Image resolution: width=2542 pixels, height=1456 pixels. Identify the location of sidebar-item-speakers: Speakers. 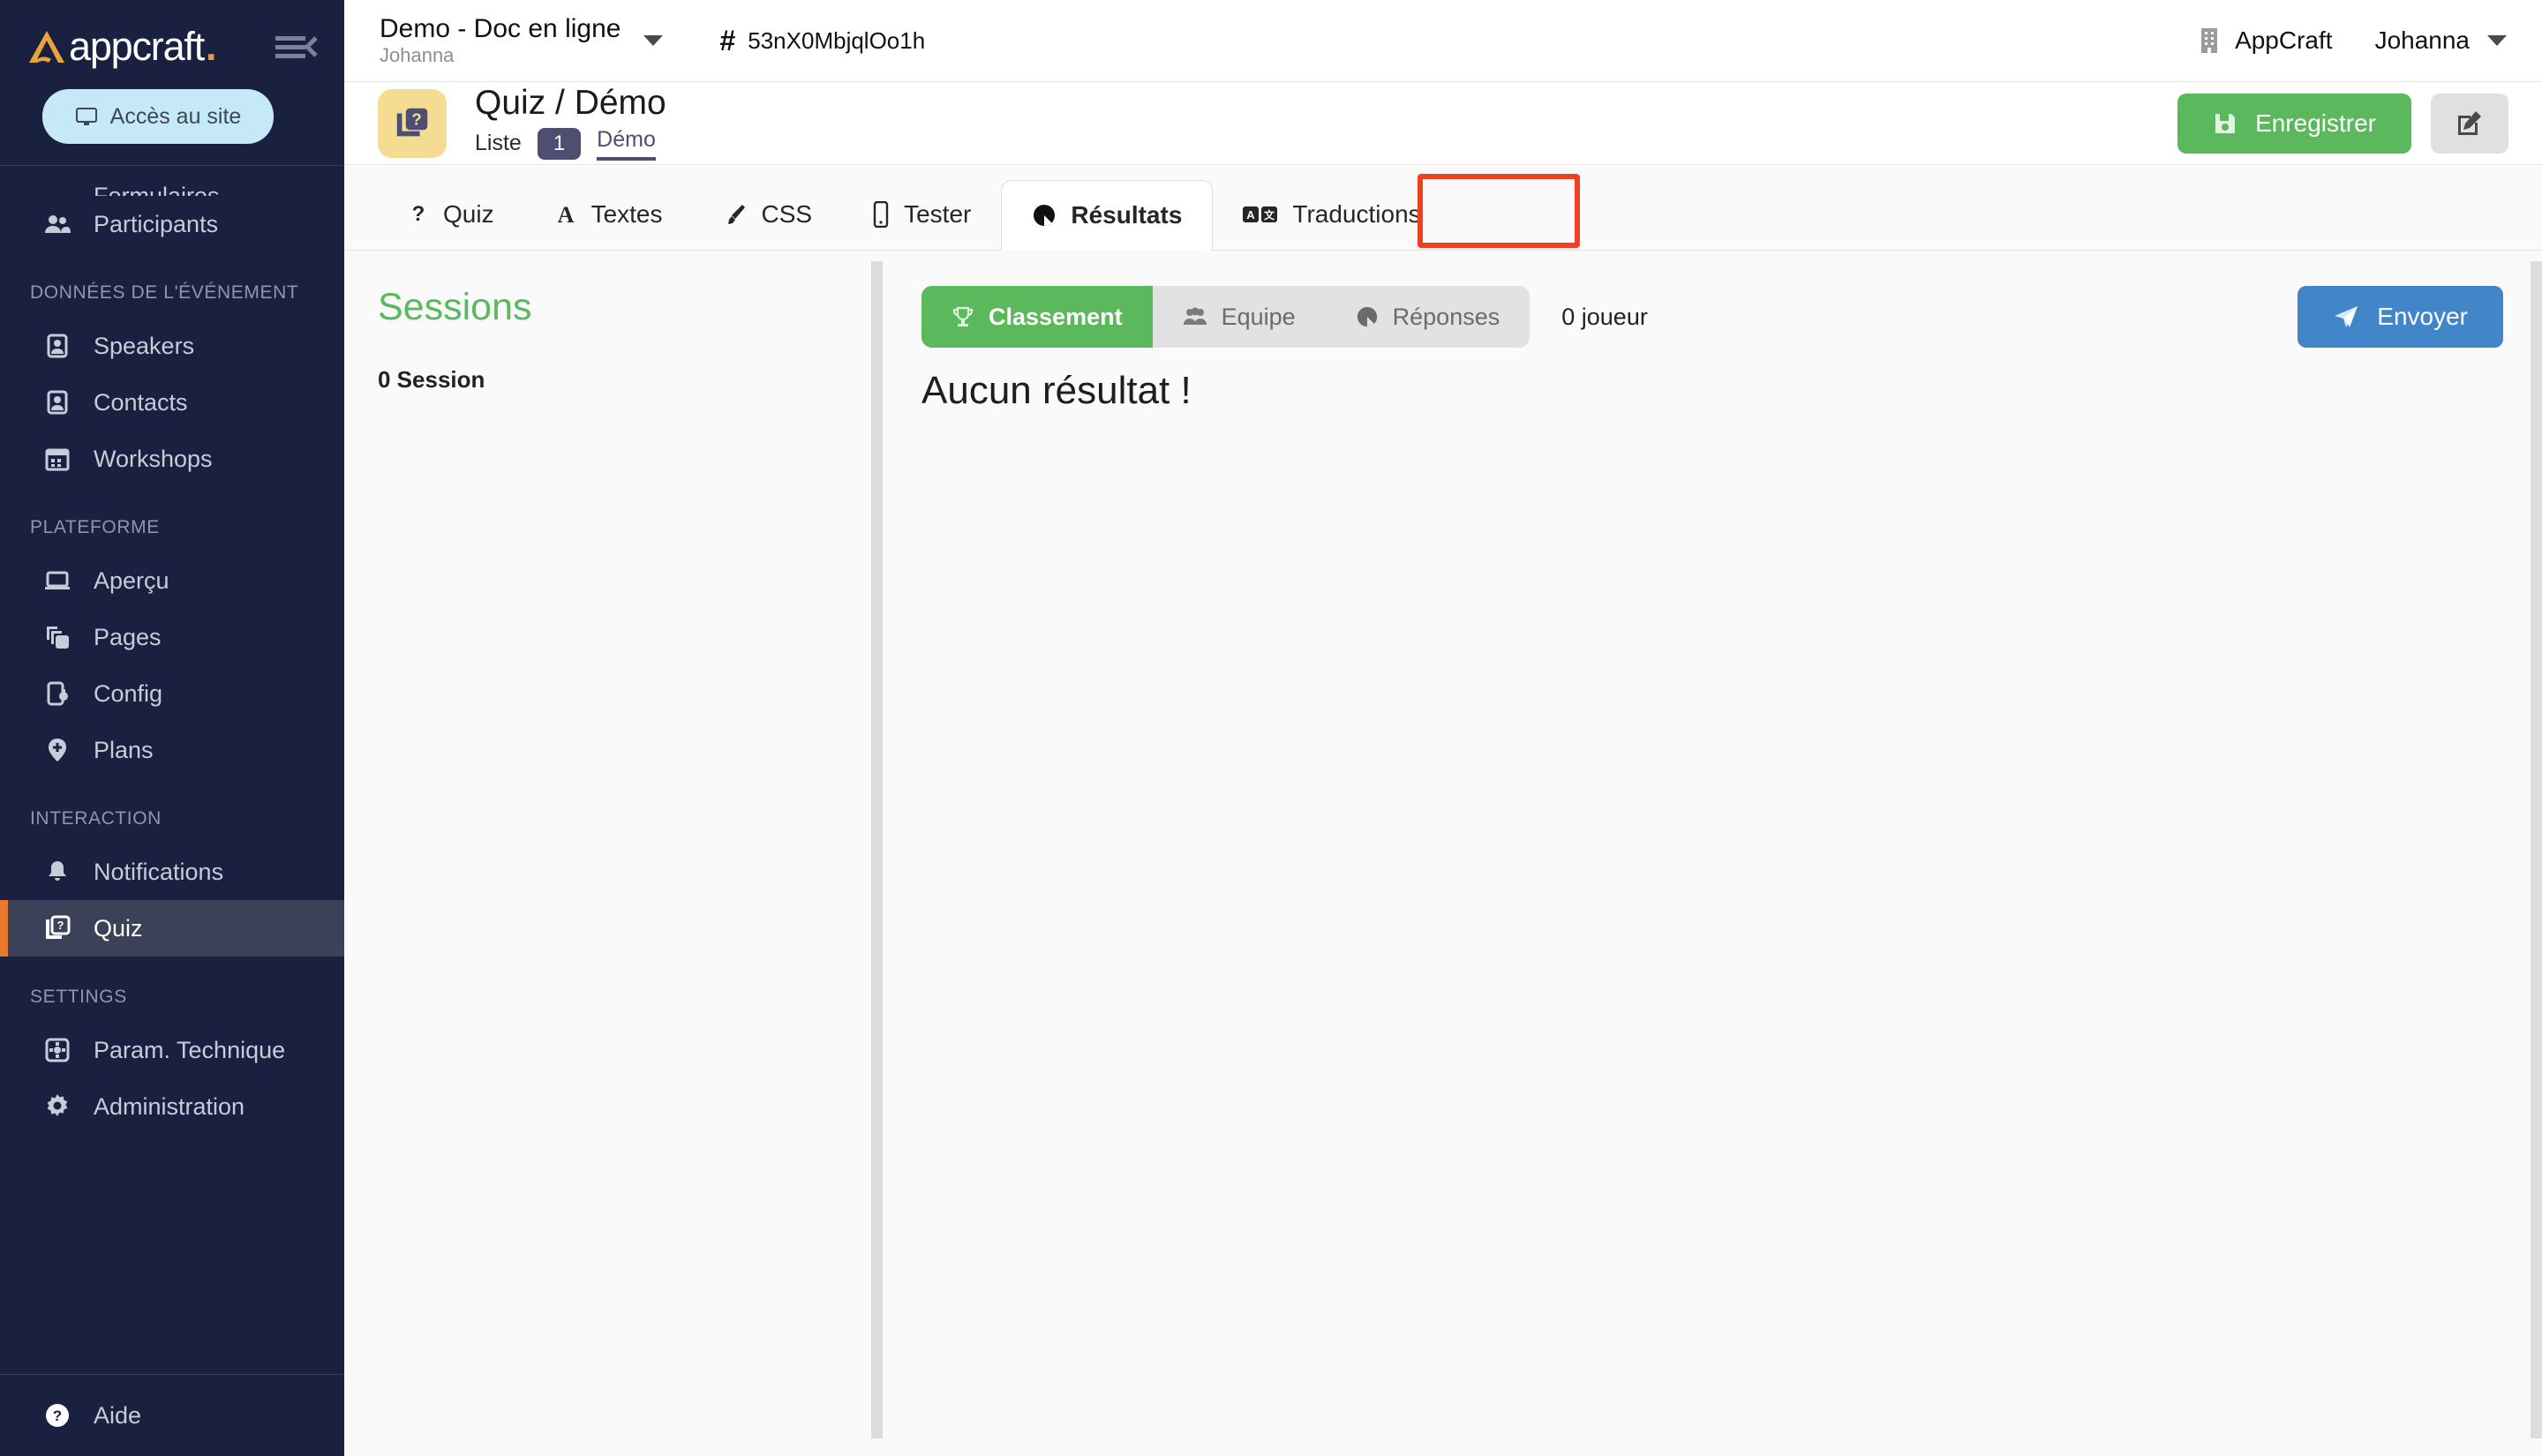
(172, 346).